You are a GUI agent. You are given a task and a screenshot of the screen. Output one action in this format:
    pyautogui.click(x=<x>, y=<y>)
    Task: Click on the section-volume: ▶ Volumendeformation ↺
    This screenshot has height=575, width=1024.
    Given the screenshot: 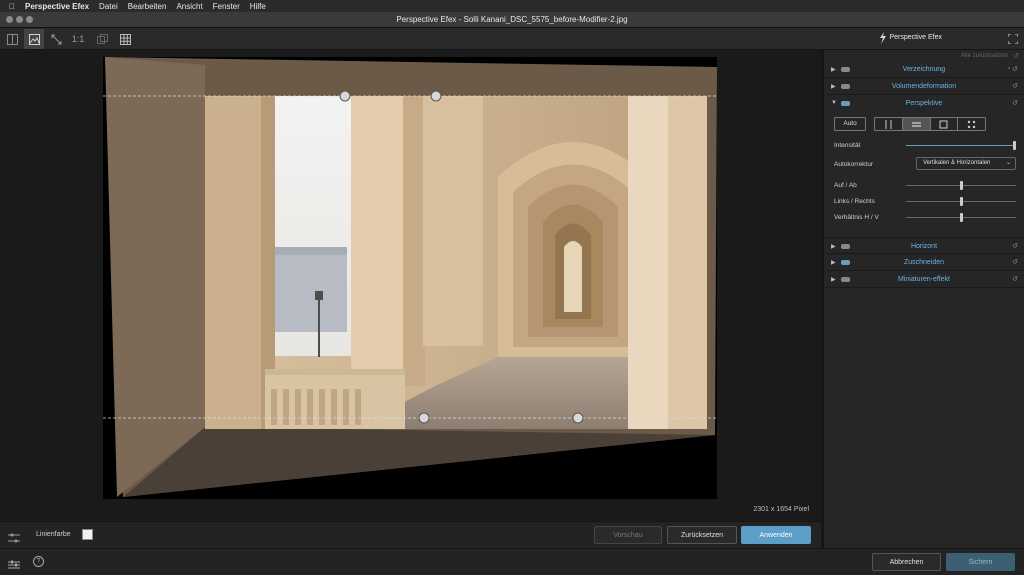 What is the action you would take?
    pyautogui.click(x=924, y=86)
    